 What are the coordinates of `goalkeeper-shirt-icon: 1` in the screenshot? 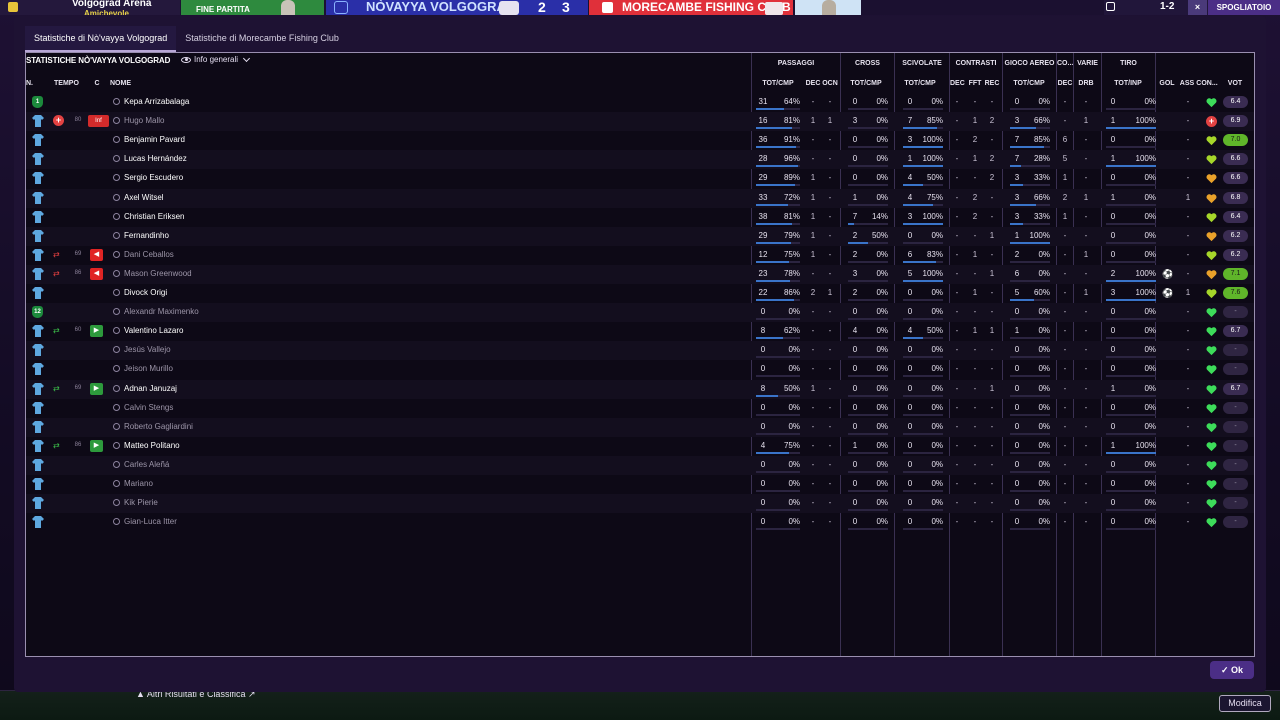 It's located at (37, 102).